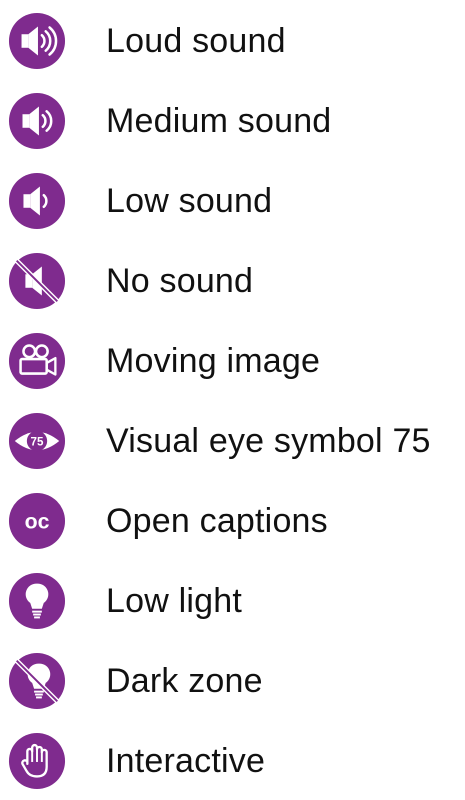 The width and height of the screenshot is (465, 800). I want to click on captions-badge-text: oc, so click(37, 522).